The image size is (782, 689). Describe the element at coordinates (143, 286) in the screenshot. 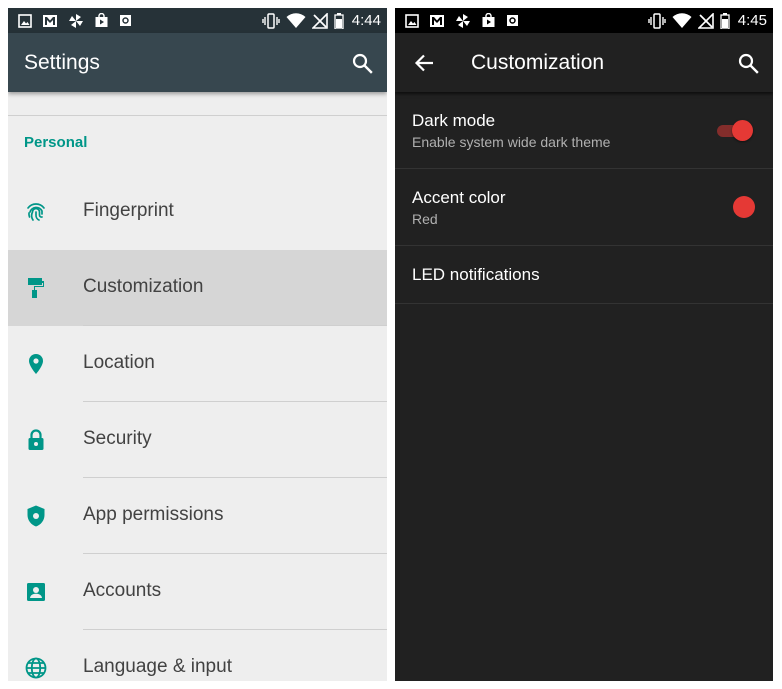

I see `settings-item-label: Customization` at that location.